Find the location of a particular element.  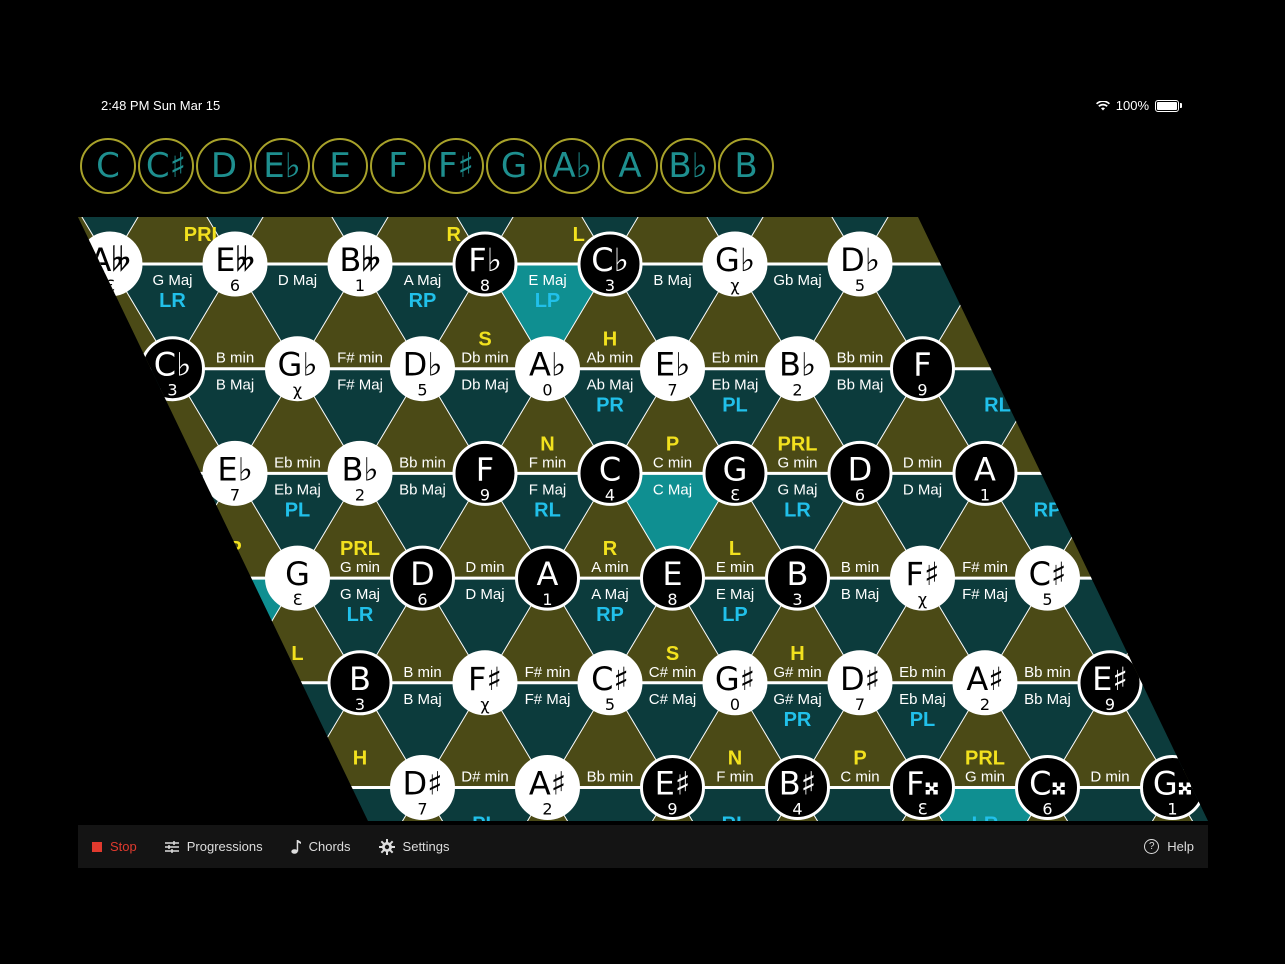

operation-label: P is located at coordinates (859, 759).